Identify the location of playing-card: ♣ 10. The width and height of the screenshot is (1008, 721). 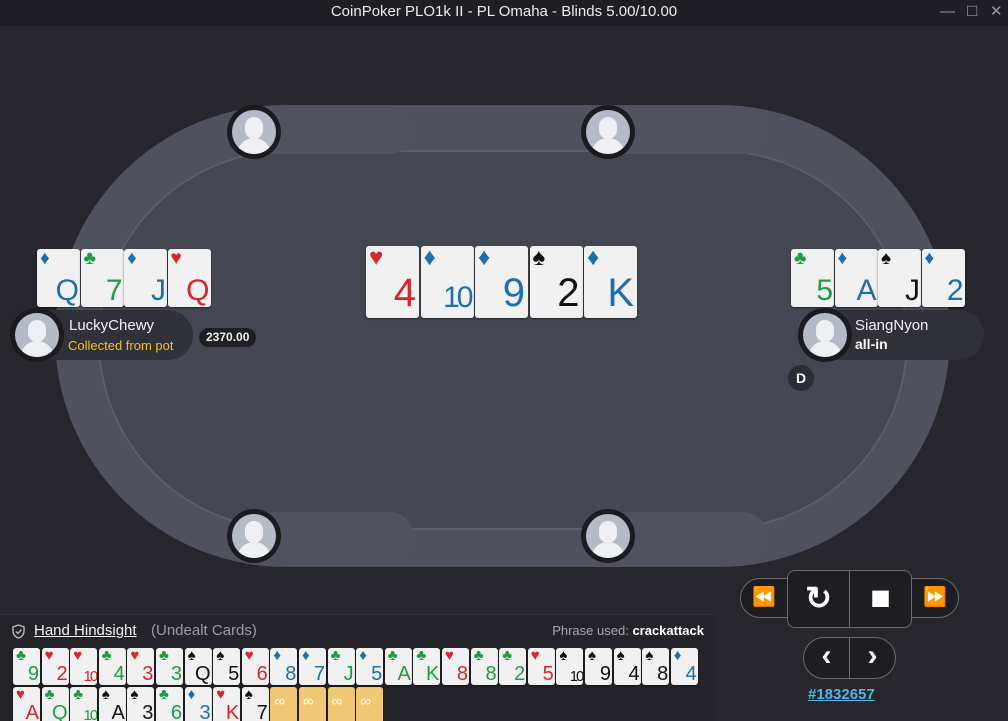
(84, 704).